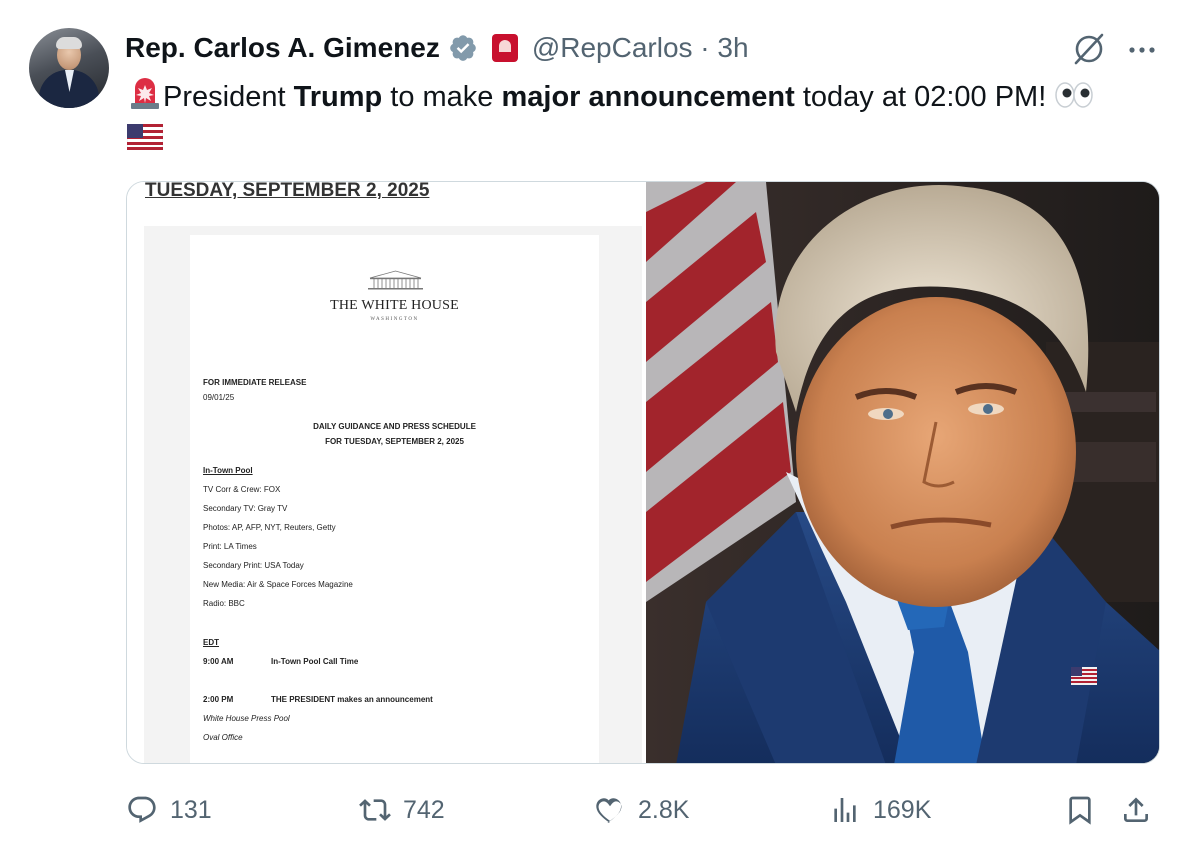 The image size is (1194, 854). What do you see at coordinates (648, 97) in the screenshot?
I see `tweet-text-bold-announcement: major announcement` at bounding box center [648, 97].